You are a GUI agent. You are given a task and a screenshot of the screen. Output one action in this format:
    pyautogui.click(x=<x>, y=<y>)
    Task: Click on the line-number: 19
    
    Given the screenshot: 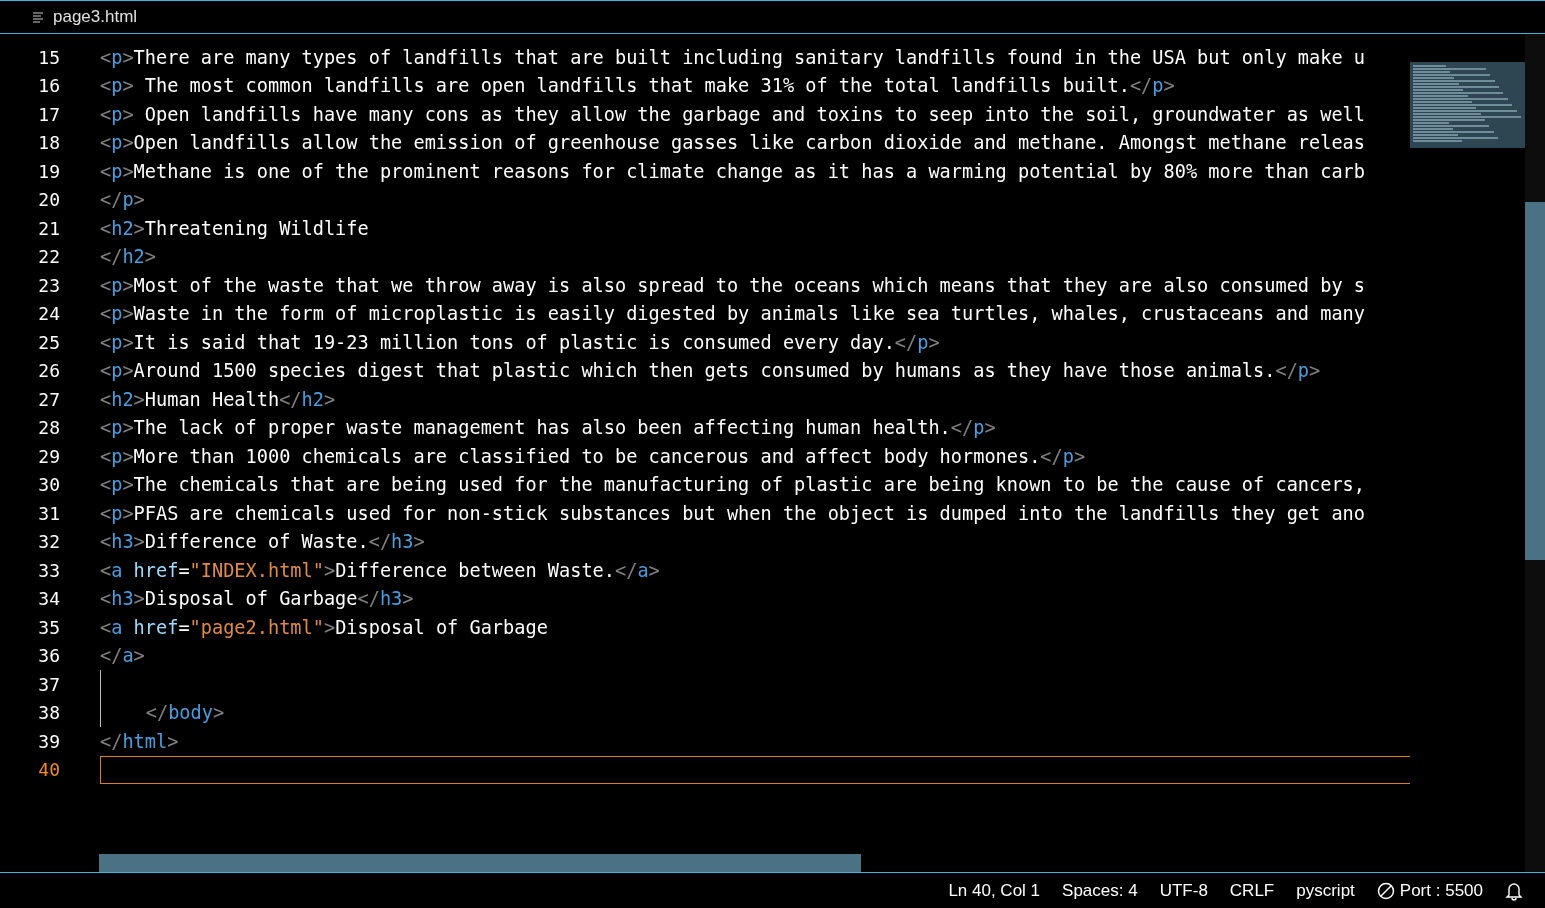 What is the action you would take?
    pyautogui.click(x=49, y=171)
    